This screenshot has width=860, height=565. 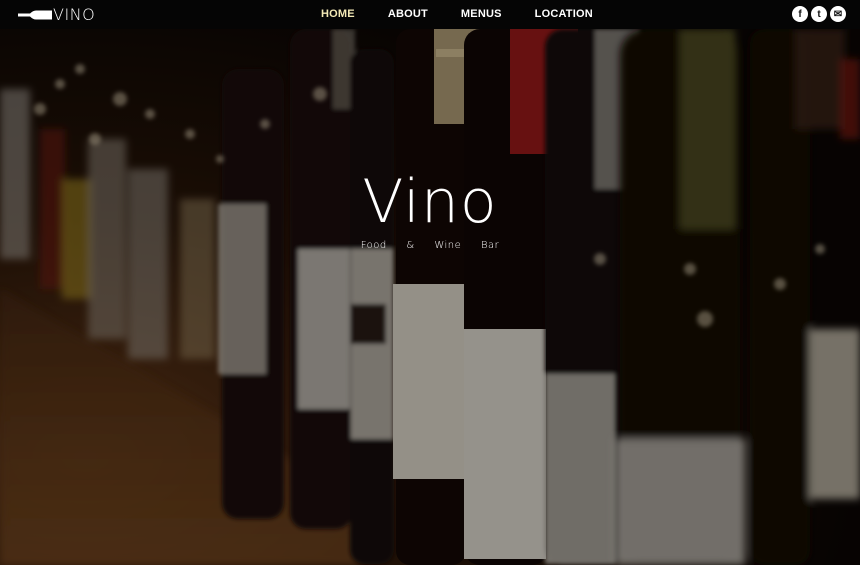 I want to click on twitter-icon: t, so click(x=819, y=14).